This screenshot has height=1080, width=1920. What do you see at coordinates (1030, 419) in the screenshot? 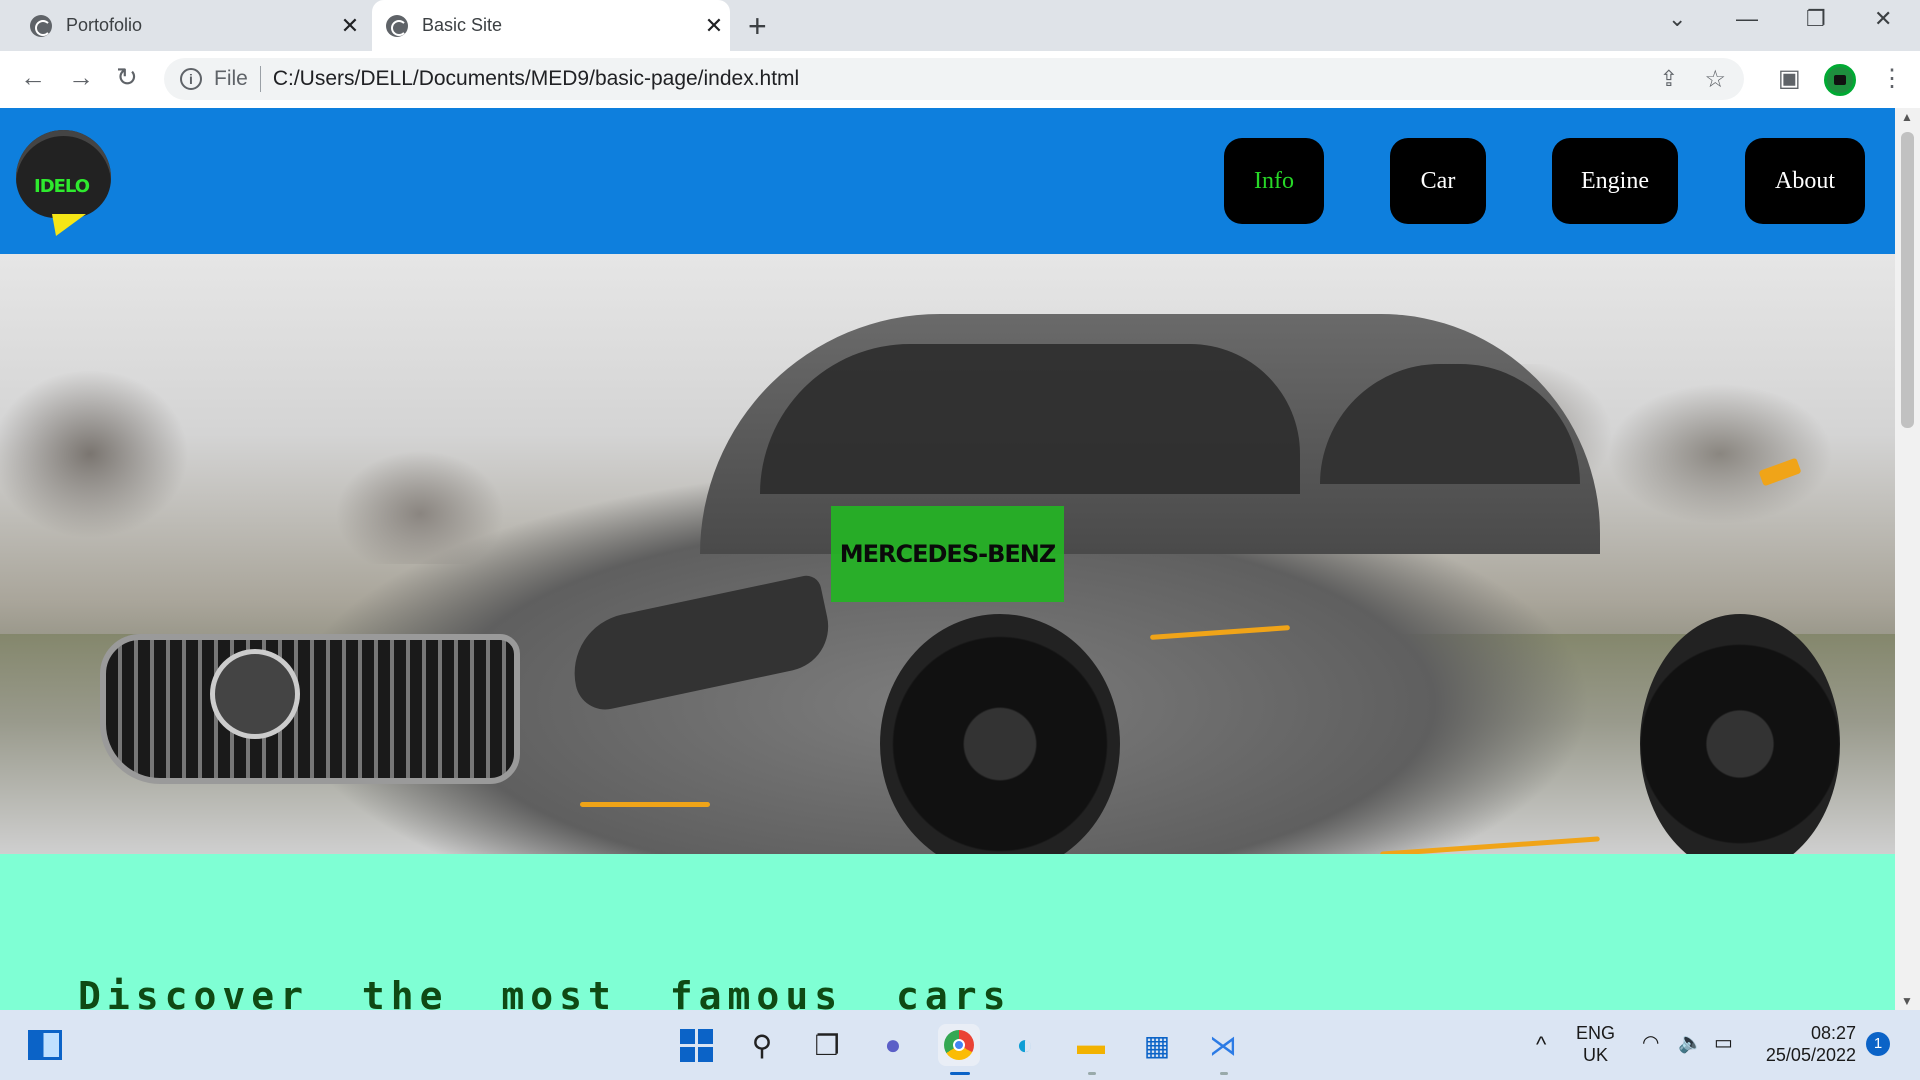
I see `car-windshield` at bounding box center [1030, 419].